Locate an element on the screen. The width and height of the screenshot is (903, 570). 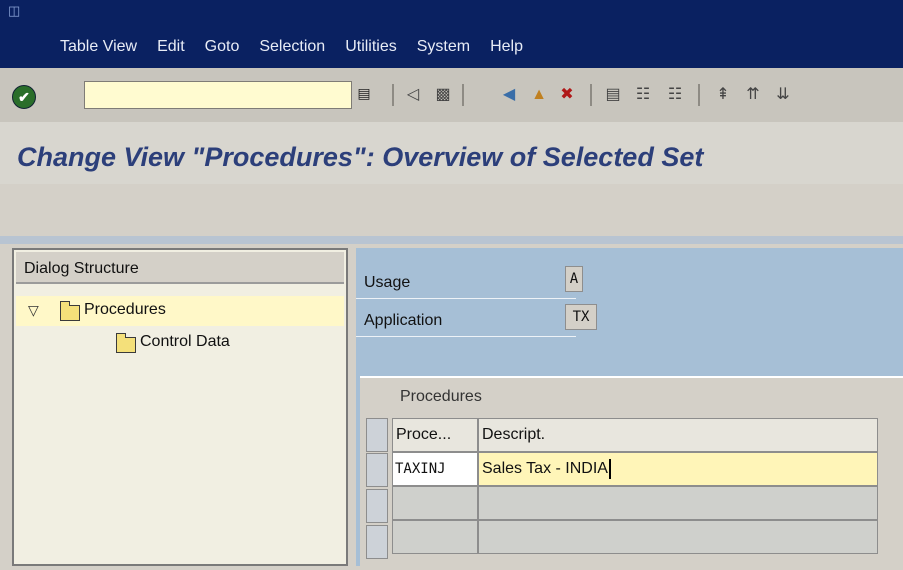
back-nav-icon: ◁ is located at coordinates (413, 95).